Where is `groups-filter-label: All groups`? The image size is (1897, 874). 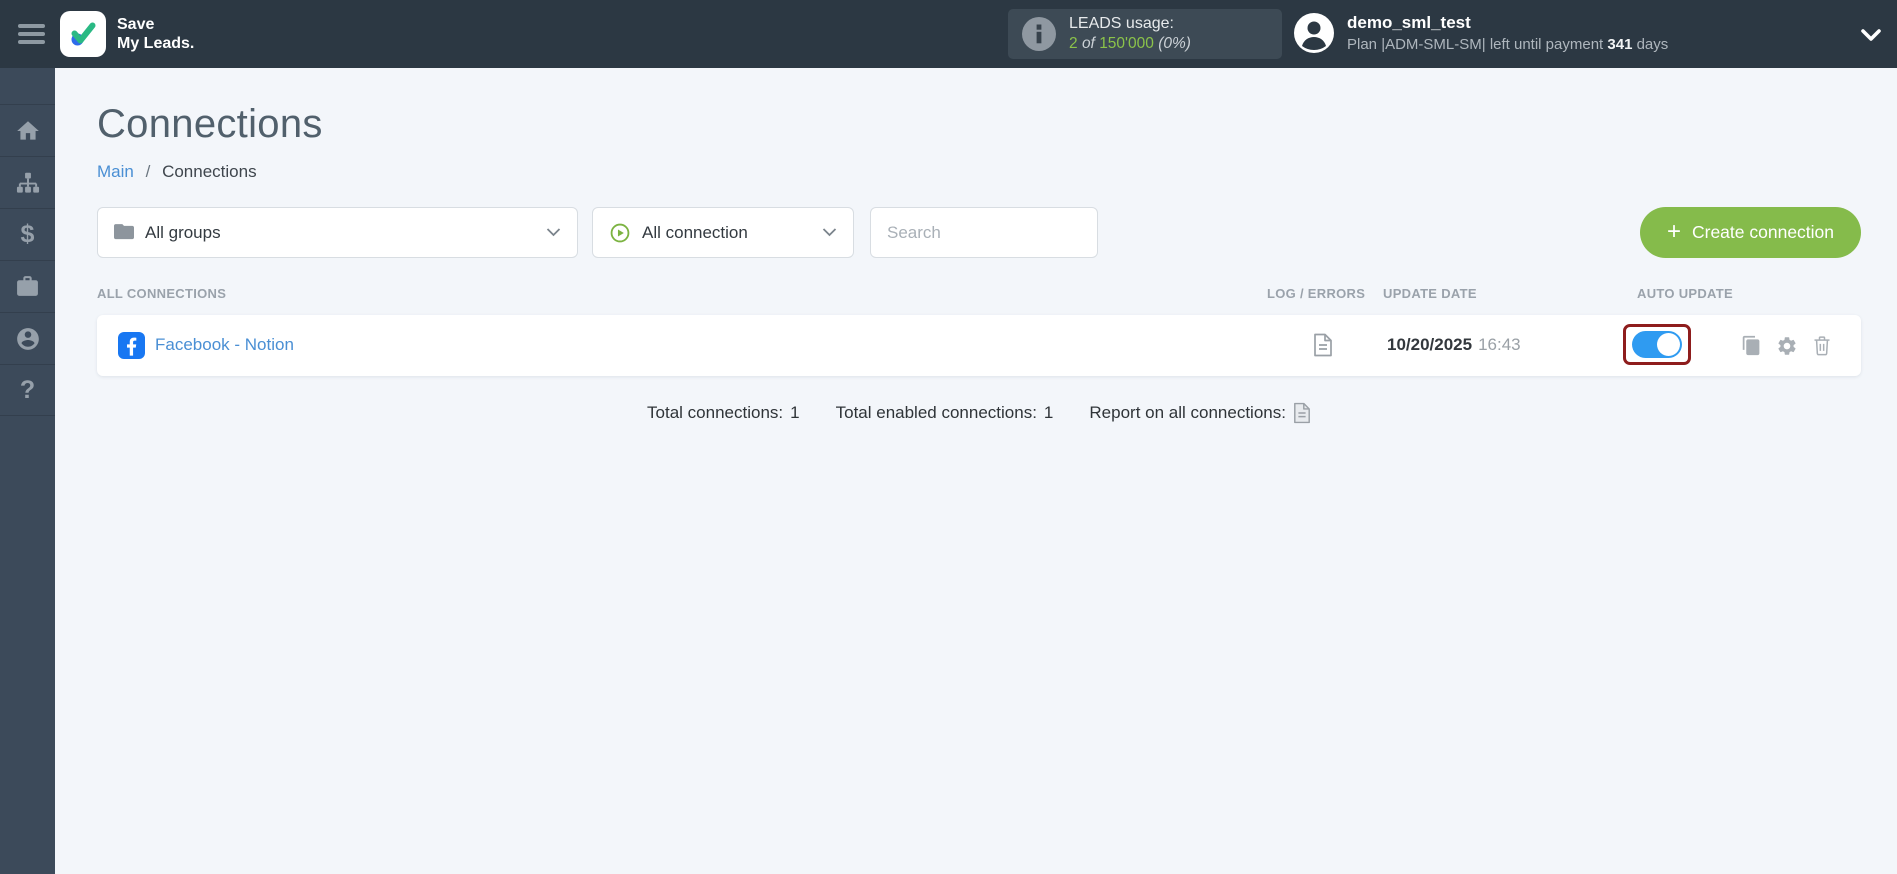
groups-filter-label: All groups is located at coordinates (183, 232).